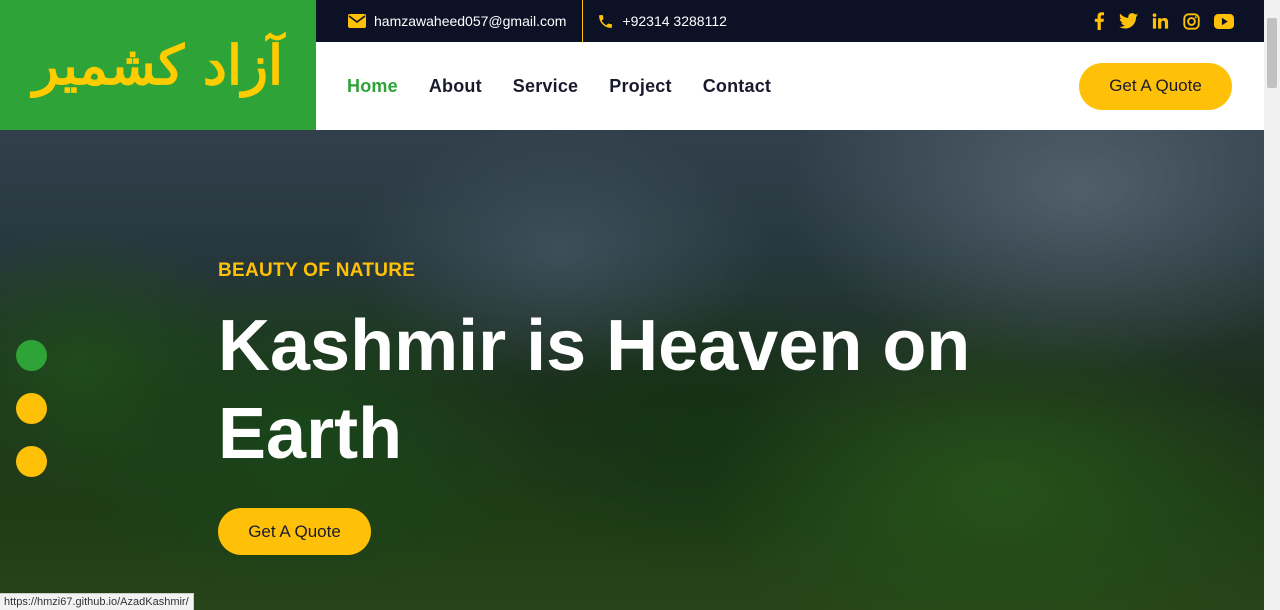  What do you see at coordinates (1099, 21) in the screenshot?
I see `facebook-icon` at bounding box center [1099, 21].